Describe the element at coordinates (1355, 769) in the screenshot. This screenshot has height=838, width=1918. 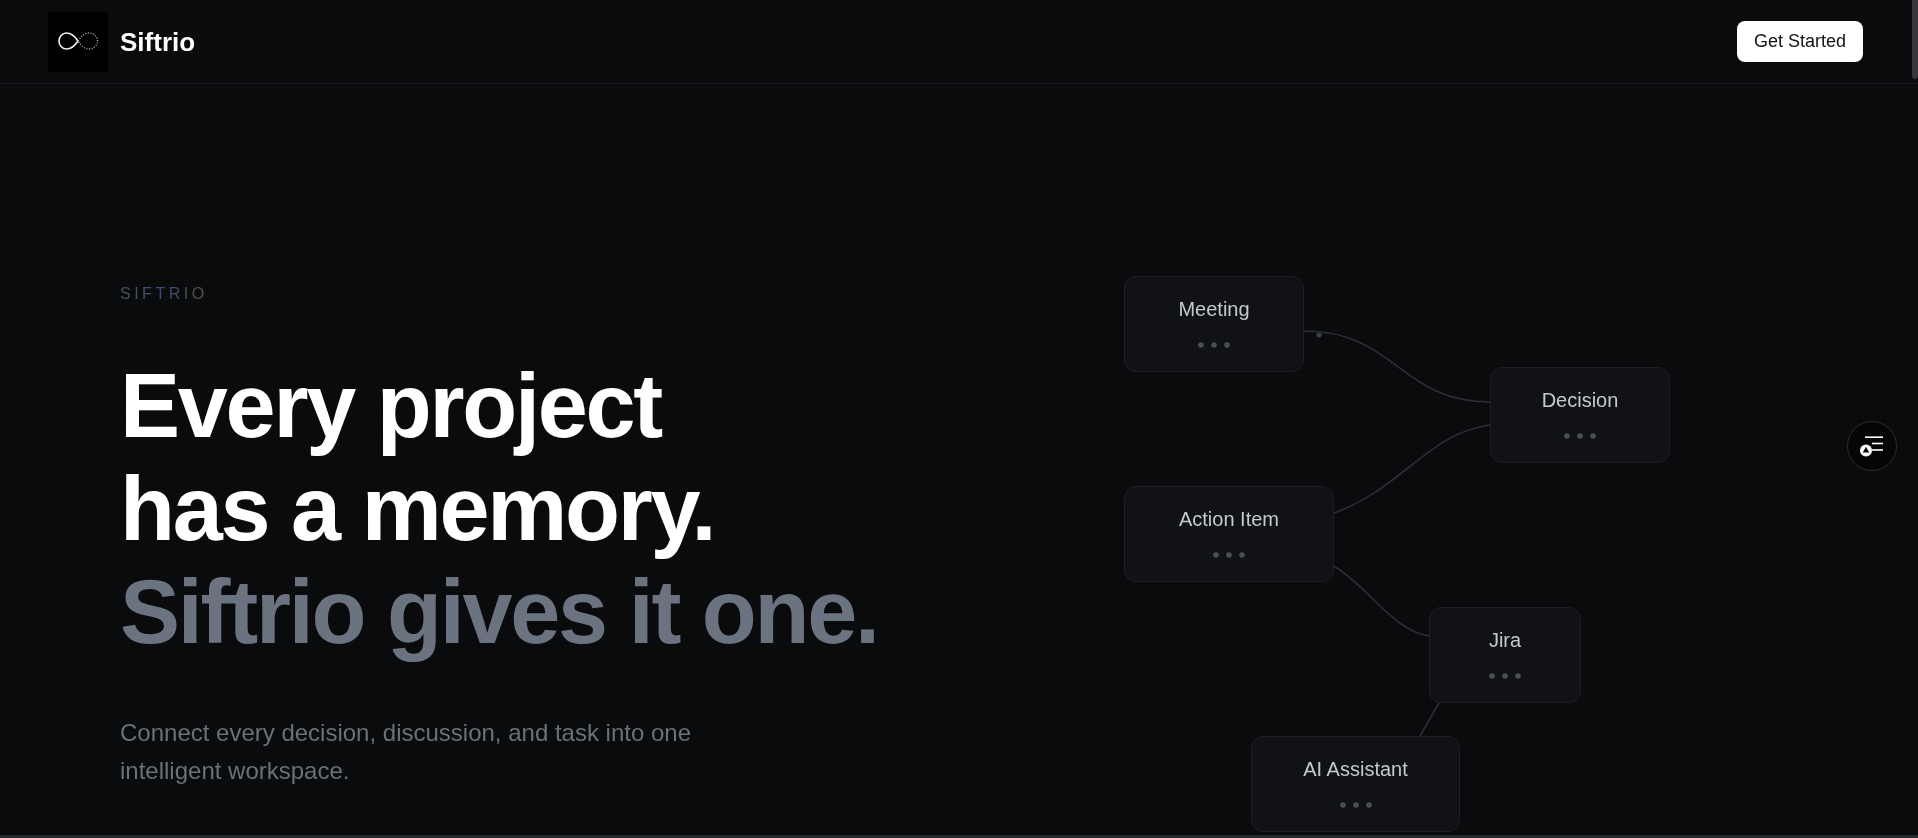
I see `node-label: AI Assistant` at that location.